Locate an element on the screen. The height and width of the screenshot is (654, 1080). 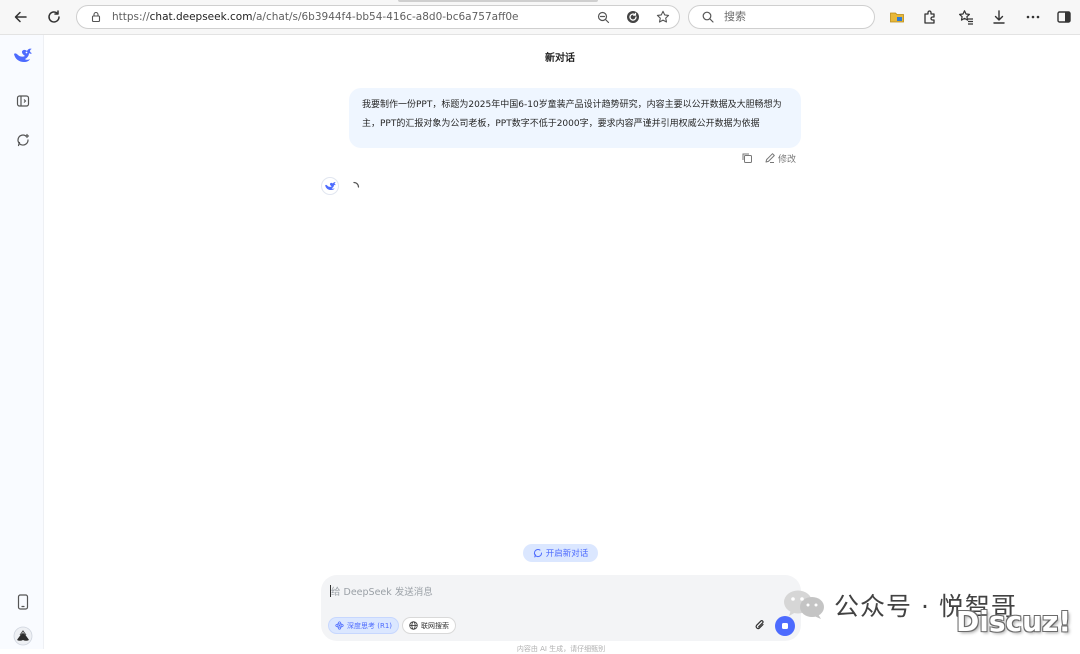
back-button is located at coordinates (21, 17).